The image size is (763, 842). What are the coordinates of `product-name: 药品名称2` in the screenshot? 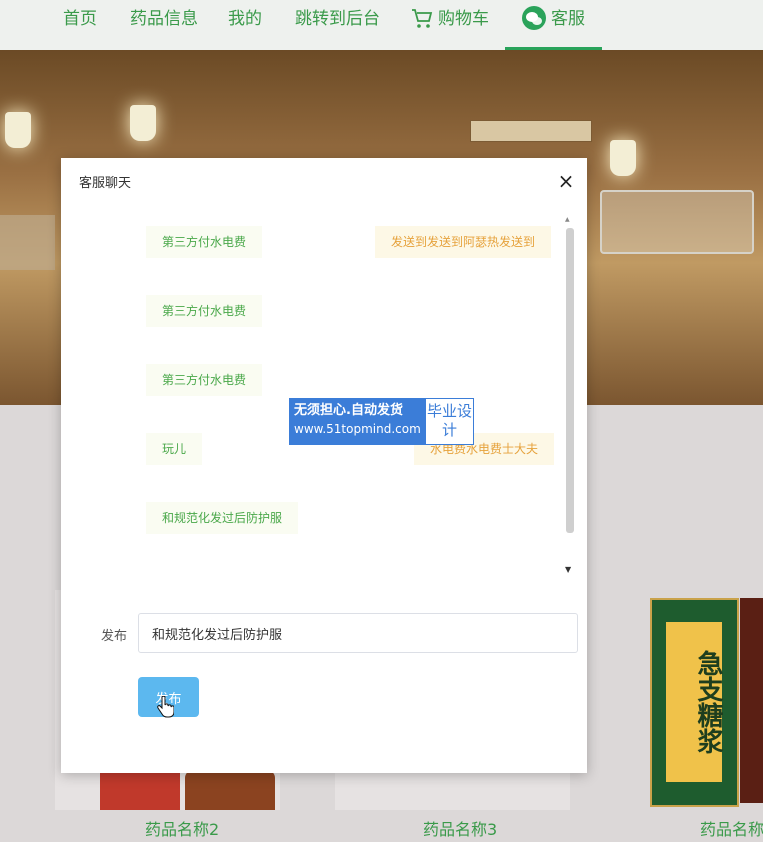 It's located at (182, 828).